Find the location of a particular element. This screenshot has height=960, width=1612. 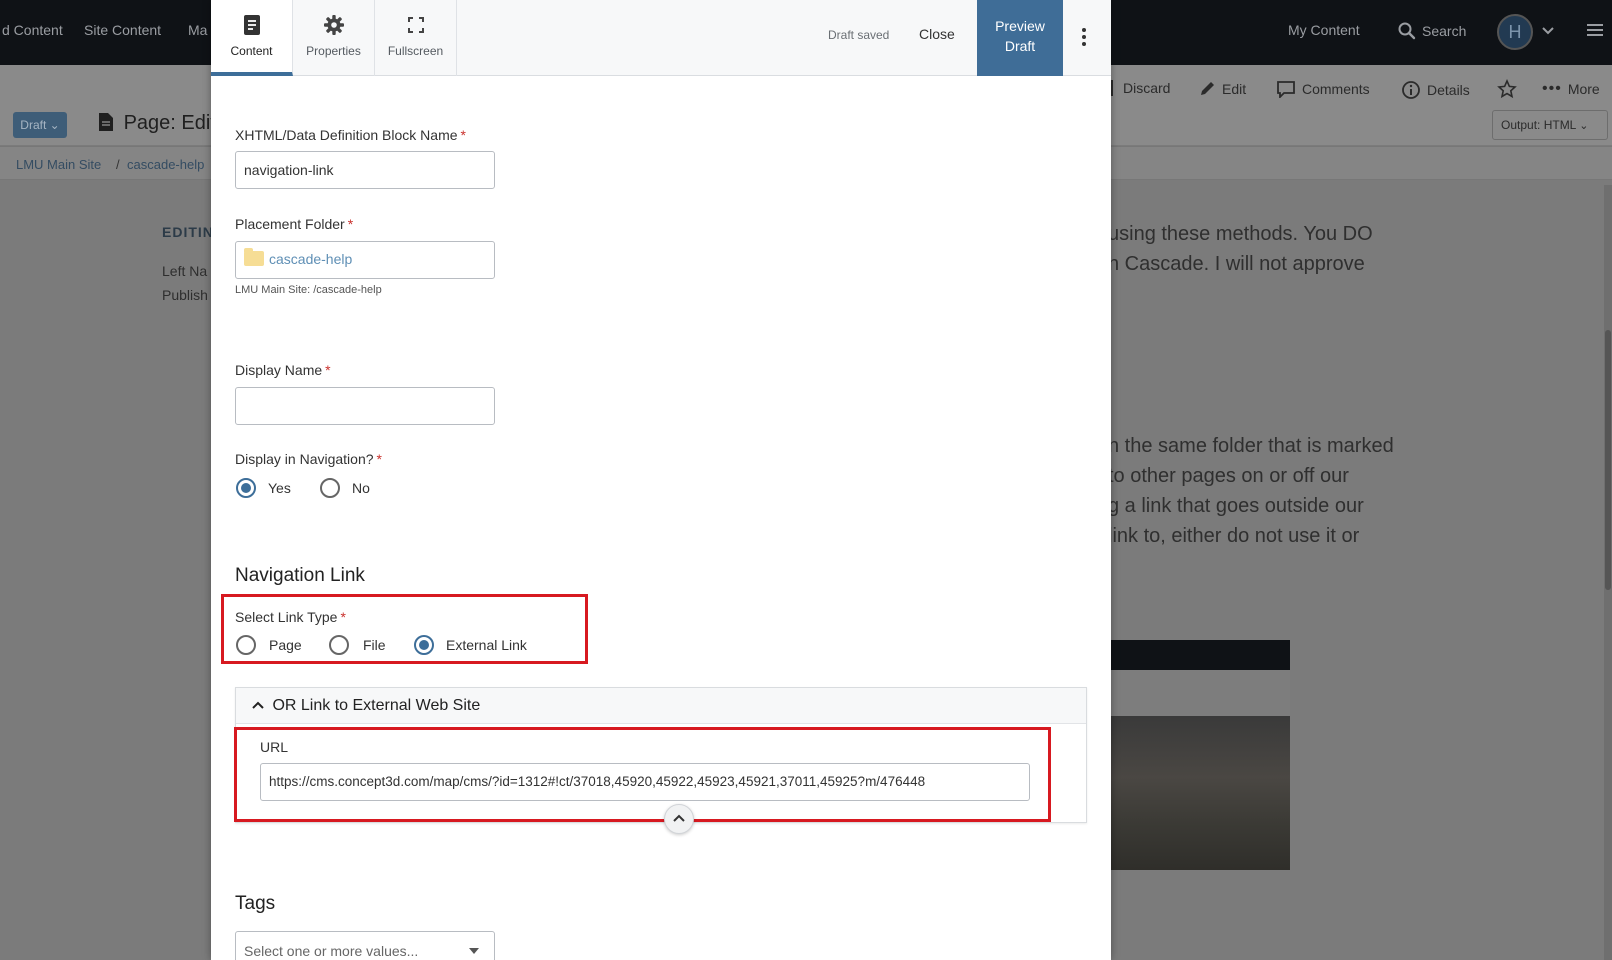

display-name-label: Display Name * is located at coordinates (283, 370).